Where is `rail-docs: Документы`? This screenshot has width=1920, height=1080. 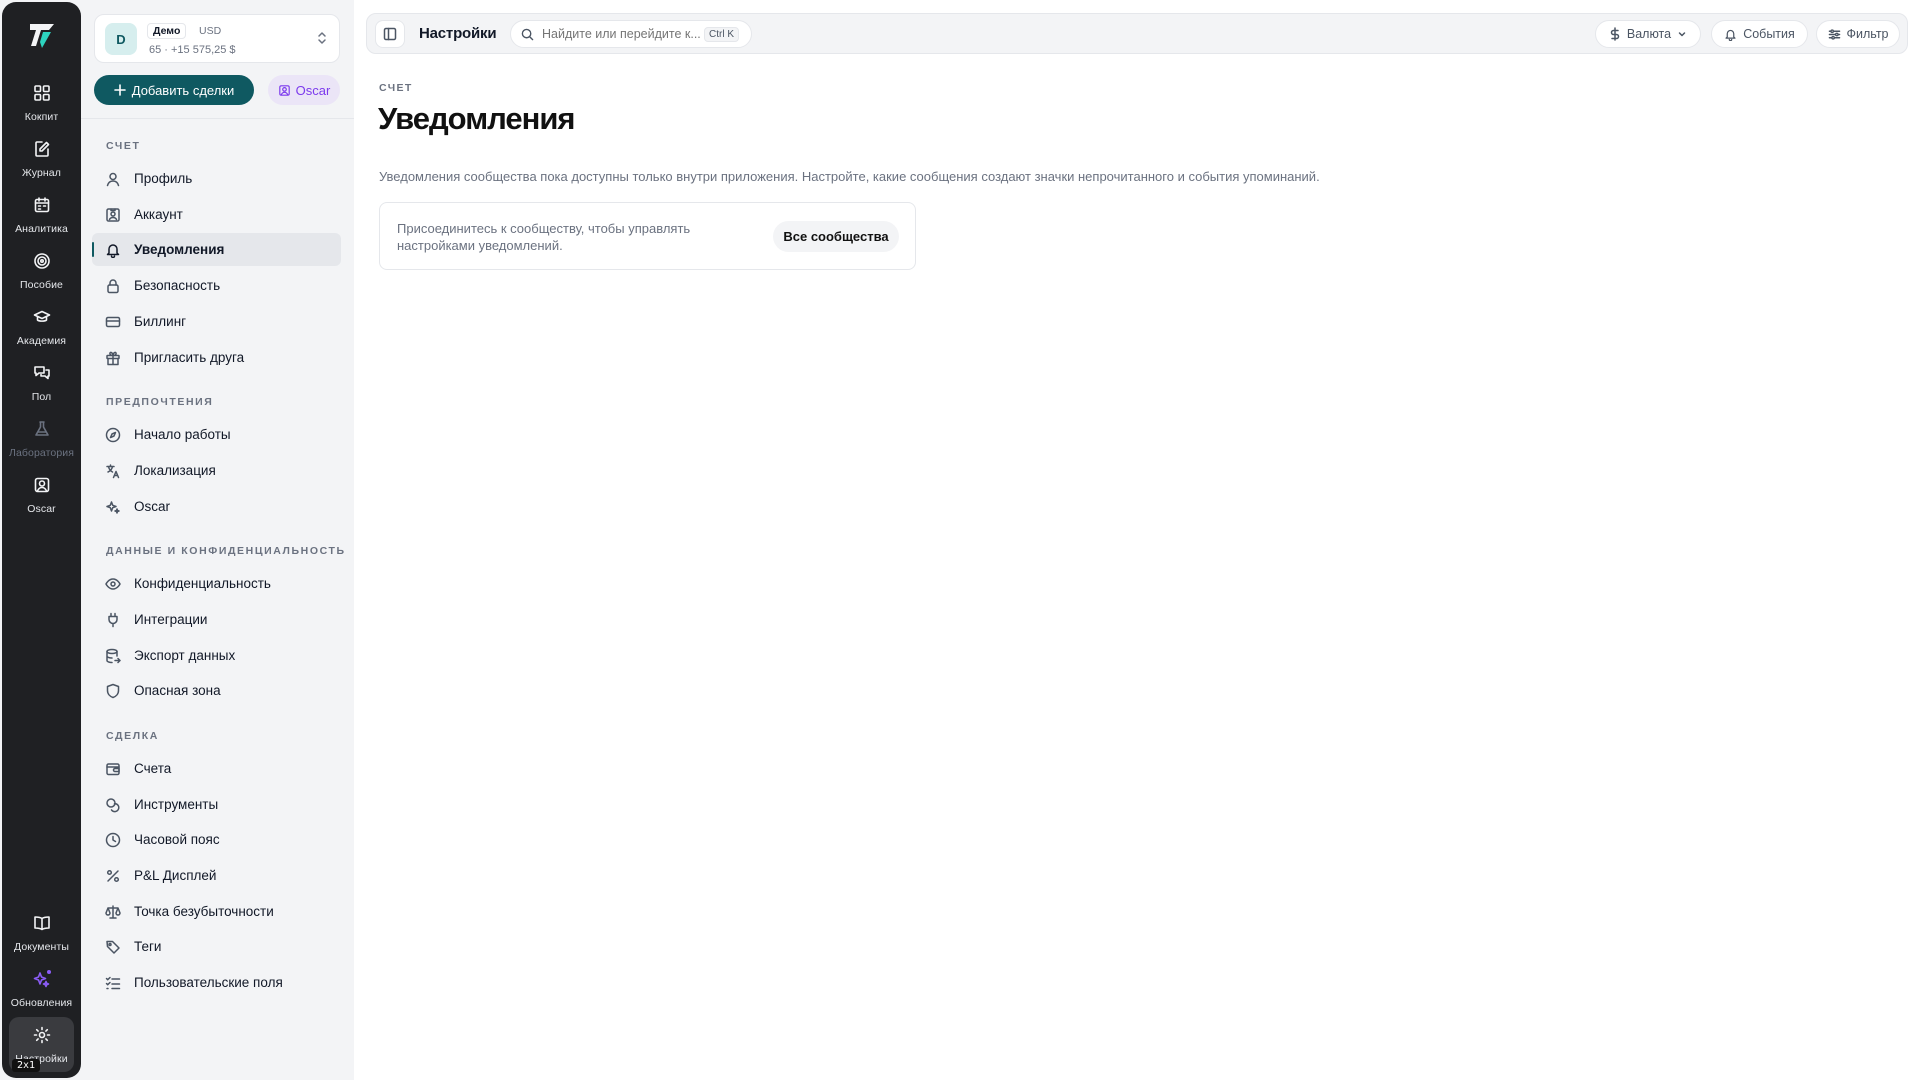 rail-docs: Документы is located at coordinates (41, 932).